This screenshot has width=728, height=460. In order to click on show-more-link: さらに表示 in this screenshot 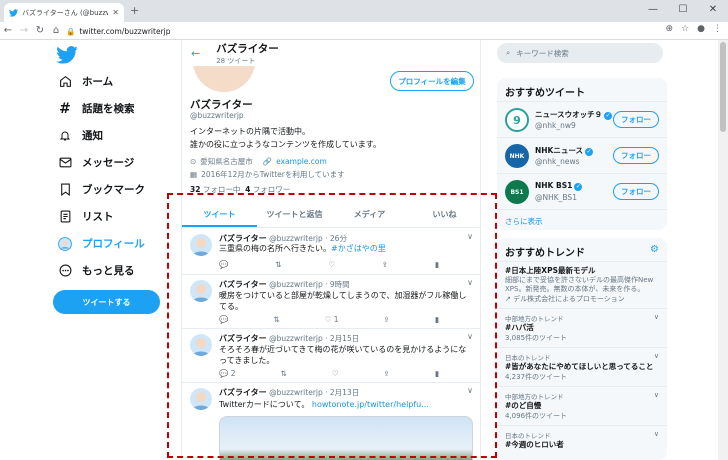, I will do `click(582, 220)`.